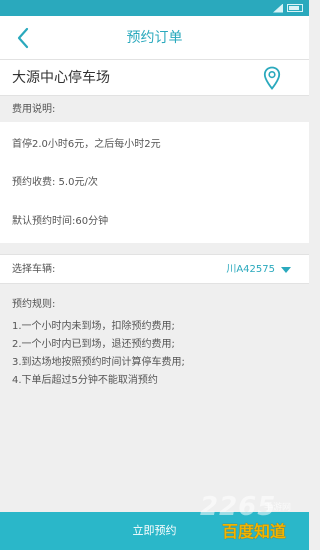  What do you see at coordinates (34, 269) in the screenshot?
I see `vehicle-label: 选择车辆:` at bounding box center [34, 269].